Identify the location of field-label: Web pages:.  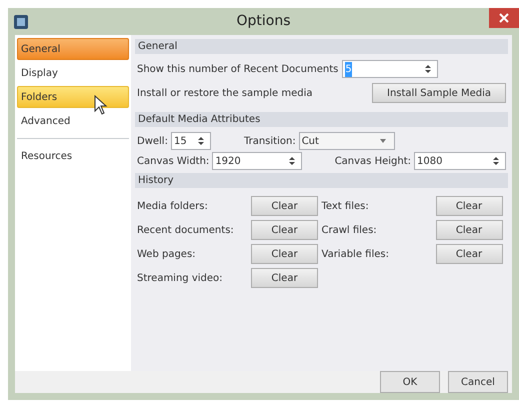
(167, 255).